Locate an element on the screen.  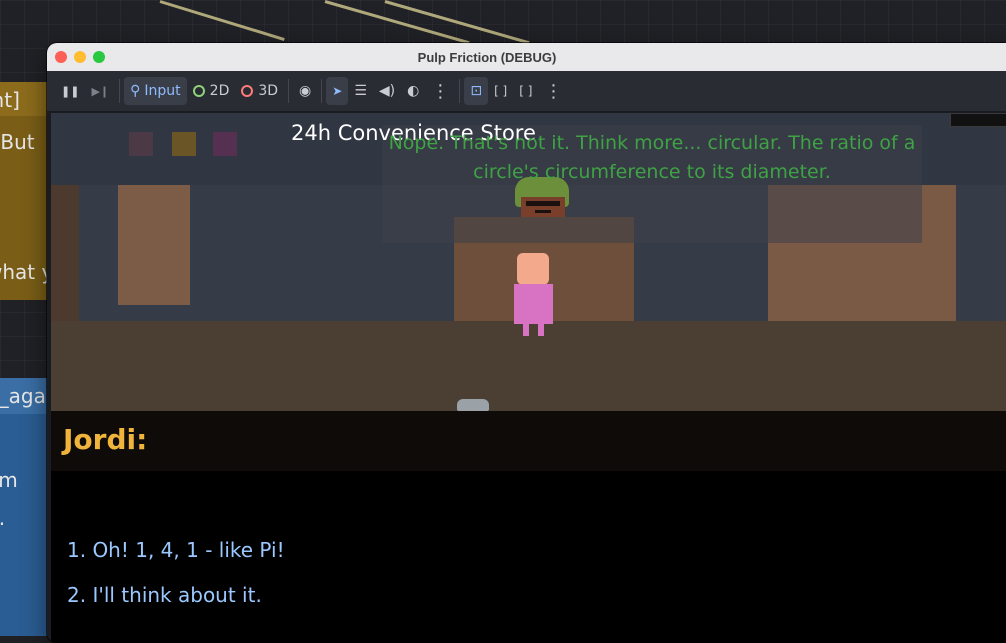
step-frame-button: ▶❙ is located at coordinates (100, 91).